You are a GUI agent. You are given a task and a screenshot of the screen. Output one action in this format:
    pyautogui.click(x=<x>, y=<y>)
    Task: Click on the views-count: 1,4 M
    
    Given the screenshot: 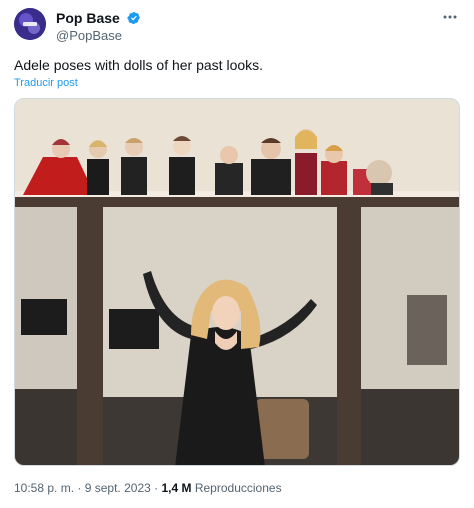 What is the action you would take?
    pyautogui.click(x=176, y=487)
    